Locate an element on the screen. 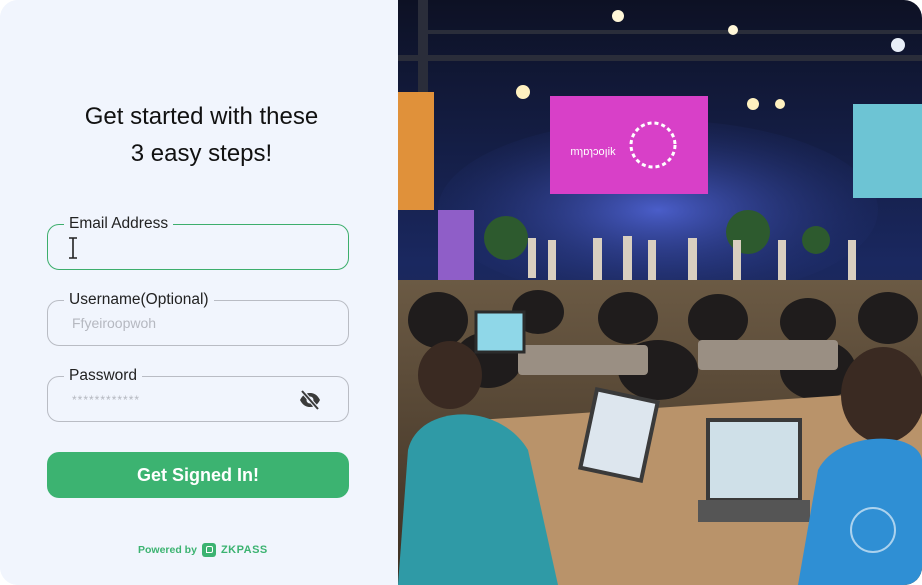 The image size is (922, 585). username-placeholder: Ffyeiroopwoh is located at coordinates (114, 323).